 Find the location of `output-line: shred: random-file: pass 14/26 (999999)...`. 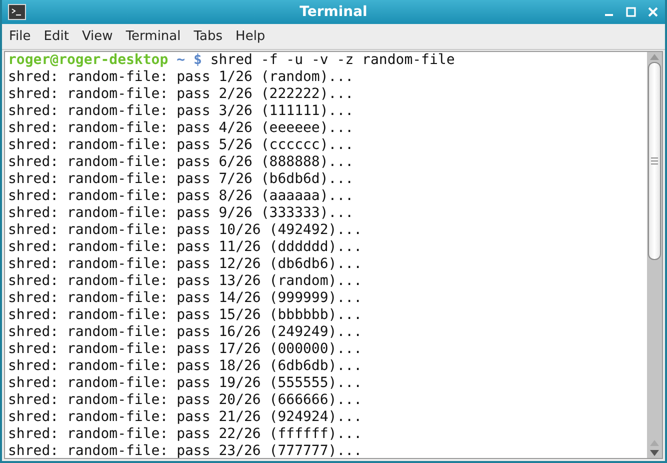

output-line: shred: random-file: pass 14/26 (999999)... is located at coordinates (186, 298).